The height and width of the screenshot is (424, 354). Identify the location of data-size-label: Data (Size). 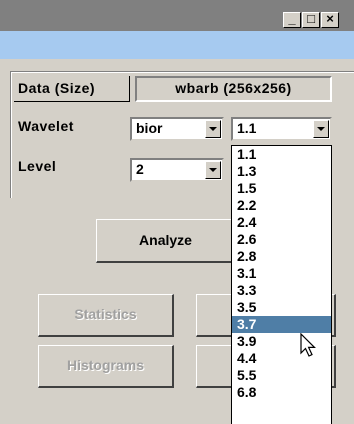
(57, 88).